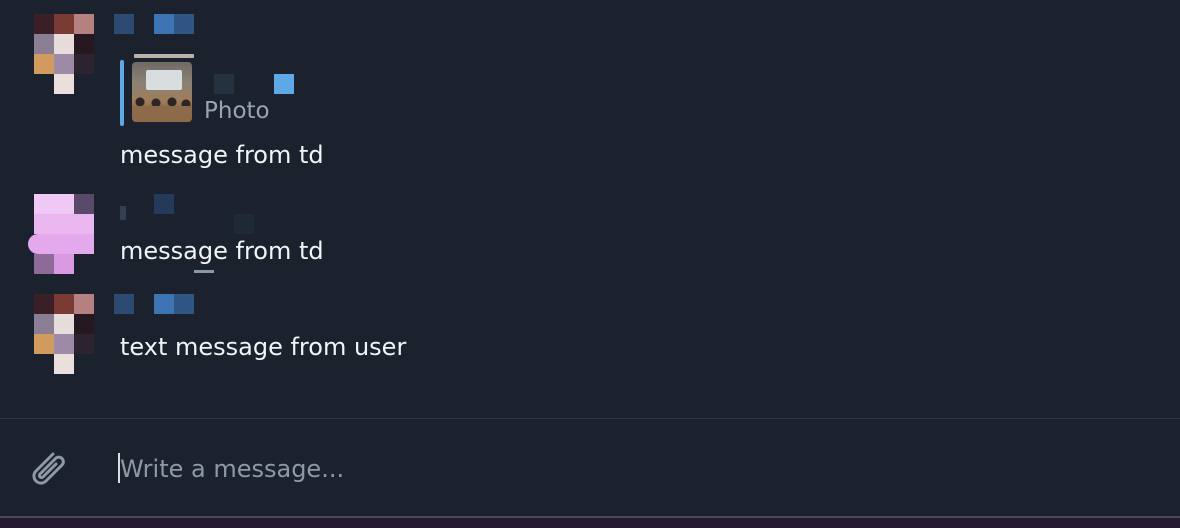 The width and height of the screenshot is (1180, 528). I want to click on typing-indicator, so click(204, 271).